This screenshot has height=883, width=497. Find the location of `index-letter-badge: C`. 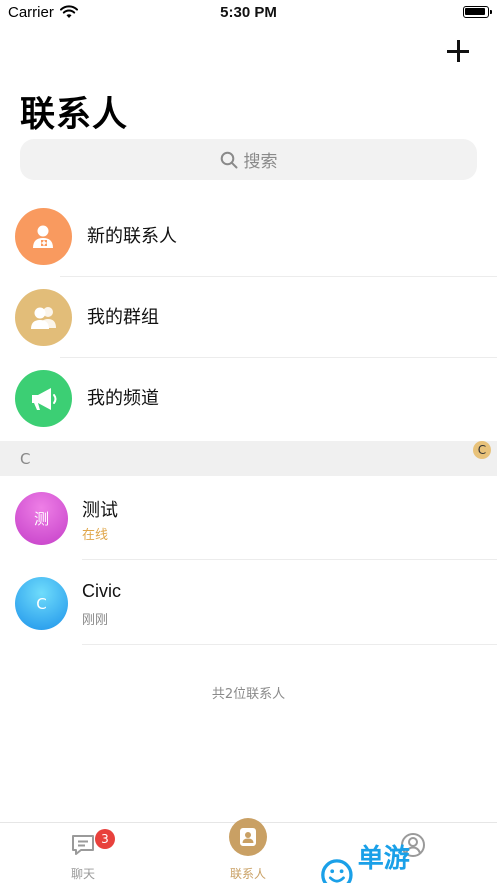

index-letter-badge: C is located at coordinates (482, 450).